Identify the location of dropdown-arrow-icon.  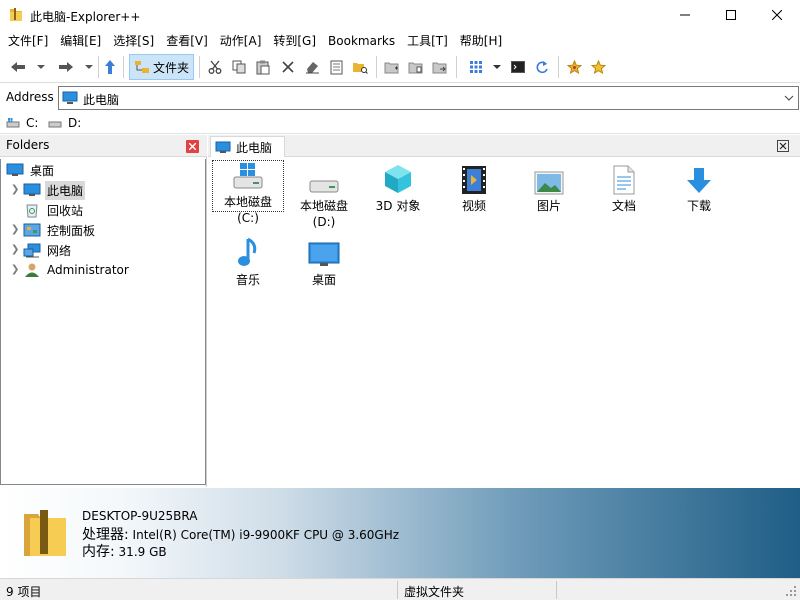
(89, 67).